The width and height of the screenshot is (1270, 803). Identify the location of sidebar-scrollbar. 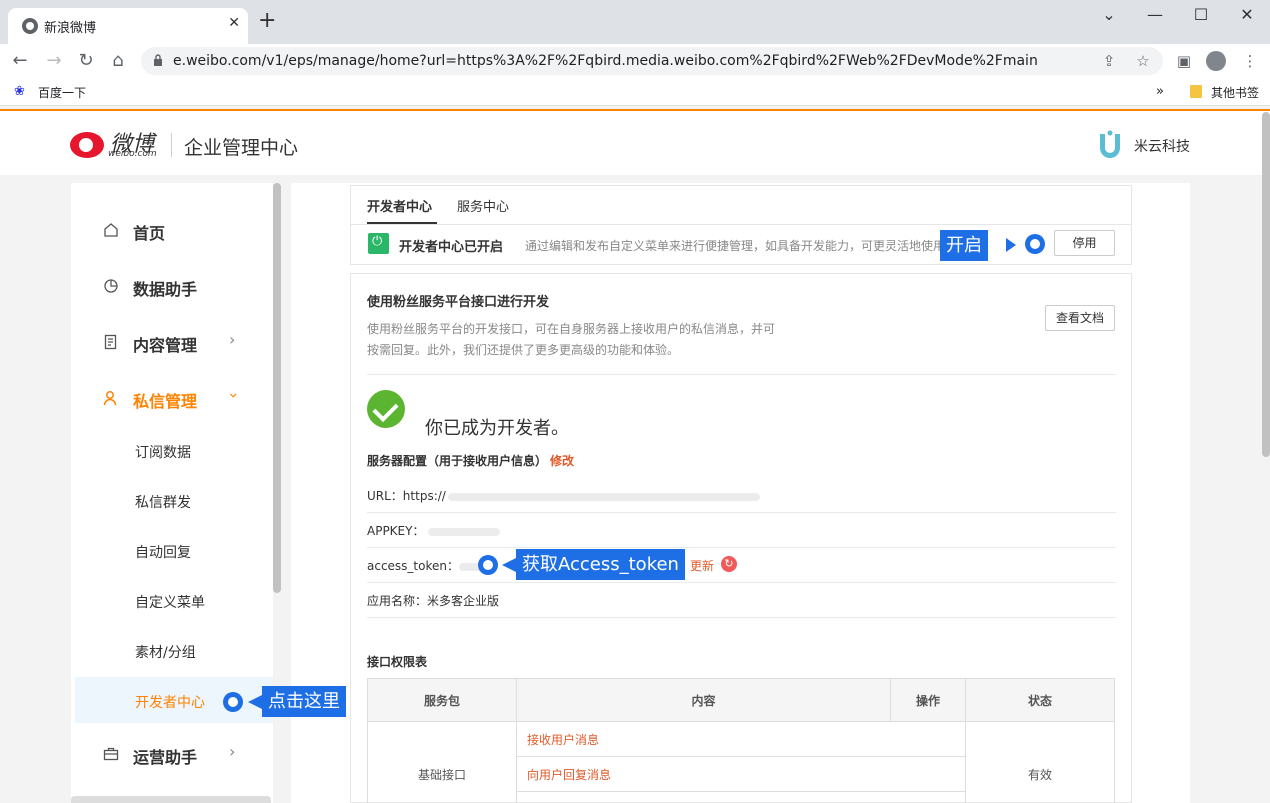
(277, 388).